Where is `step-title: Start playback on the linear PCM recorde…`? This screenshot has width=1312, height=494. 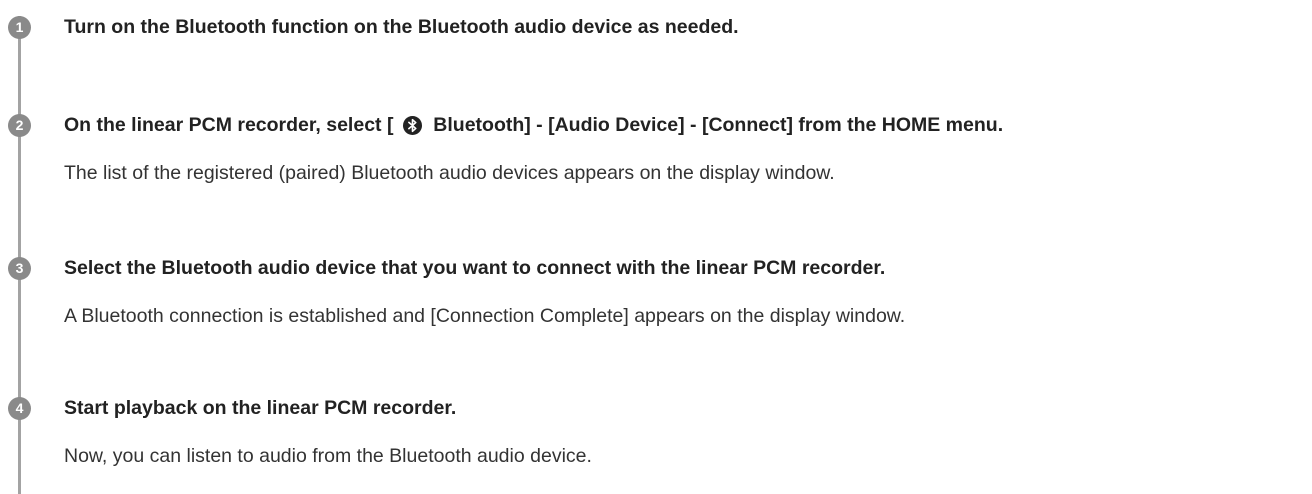 step-title: Start playback on the linear PCM recorde… is located at coordinates (260, 408).